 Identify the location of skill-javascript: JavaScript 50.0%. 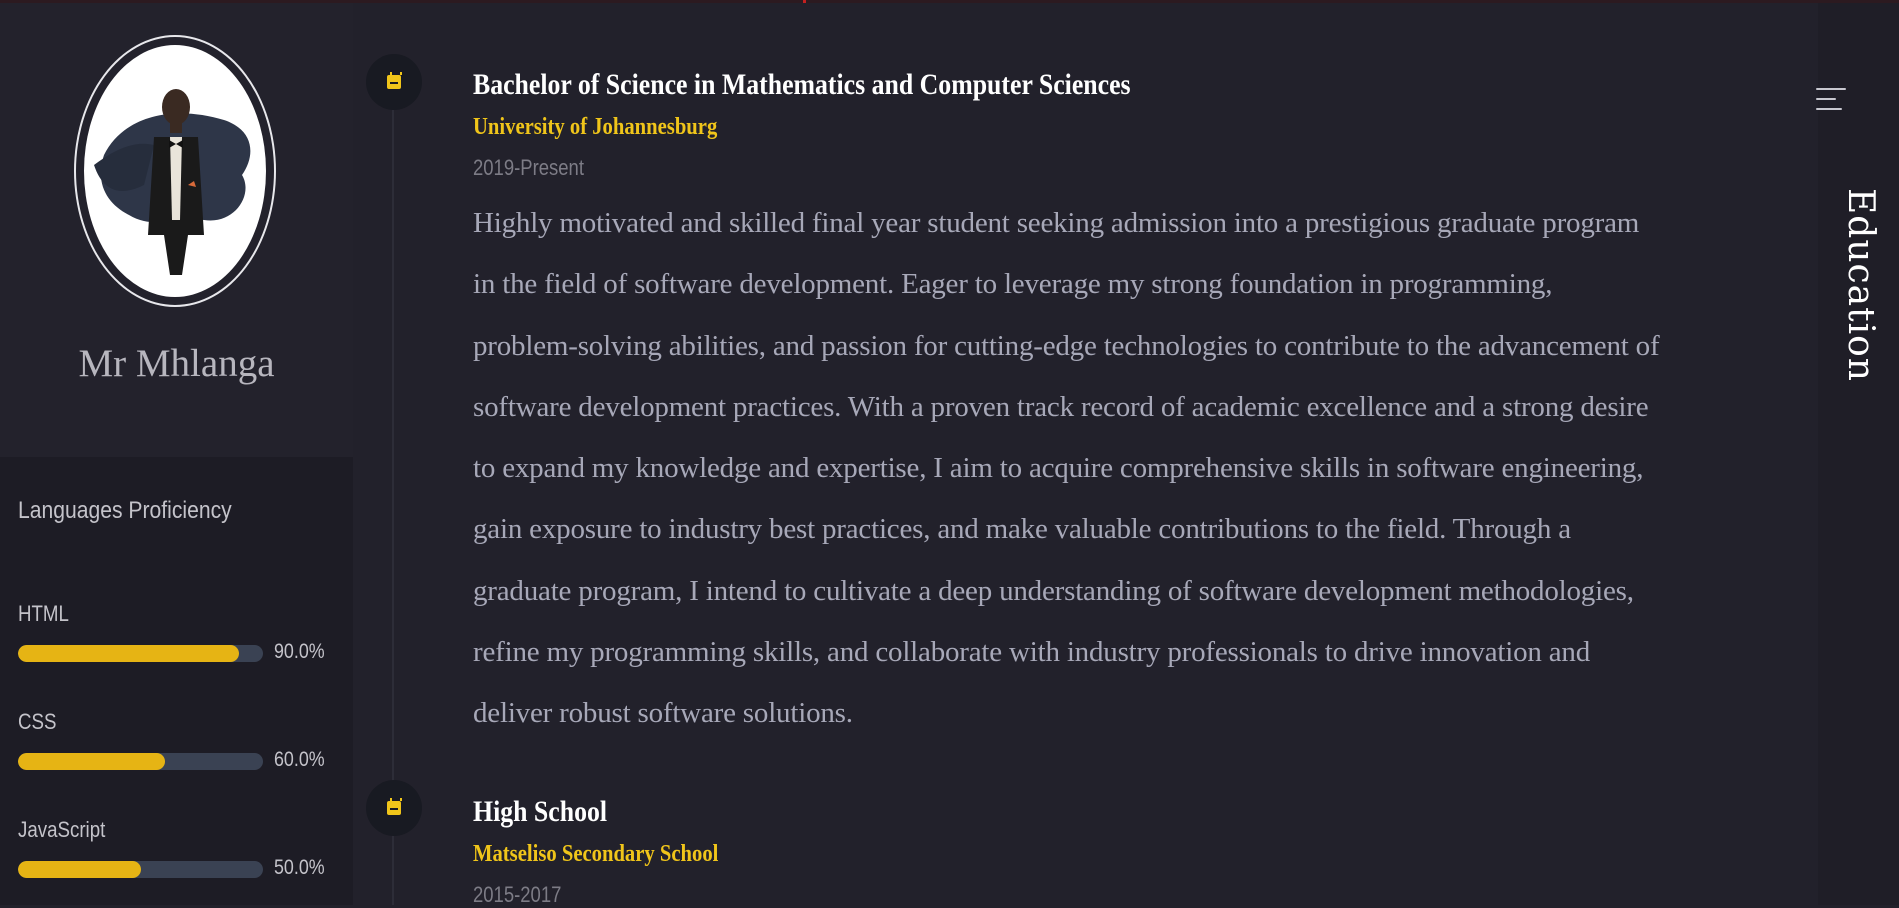
(178, 850).